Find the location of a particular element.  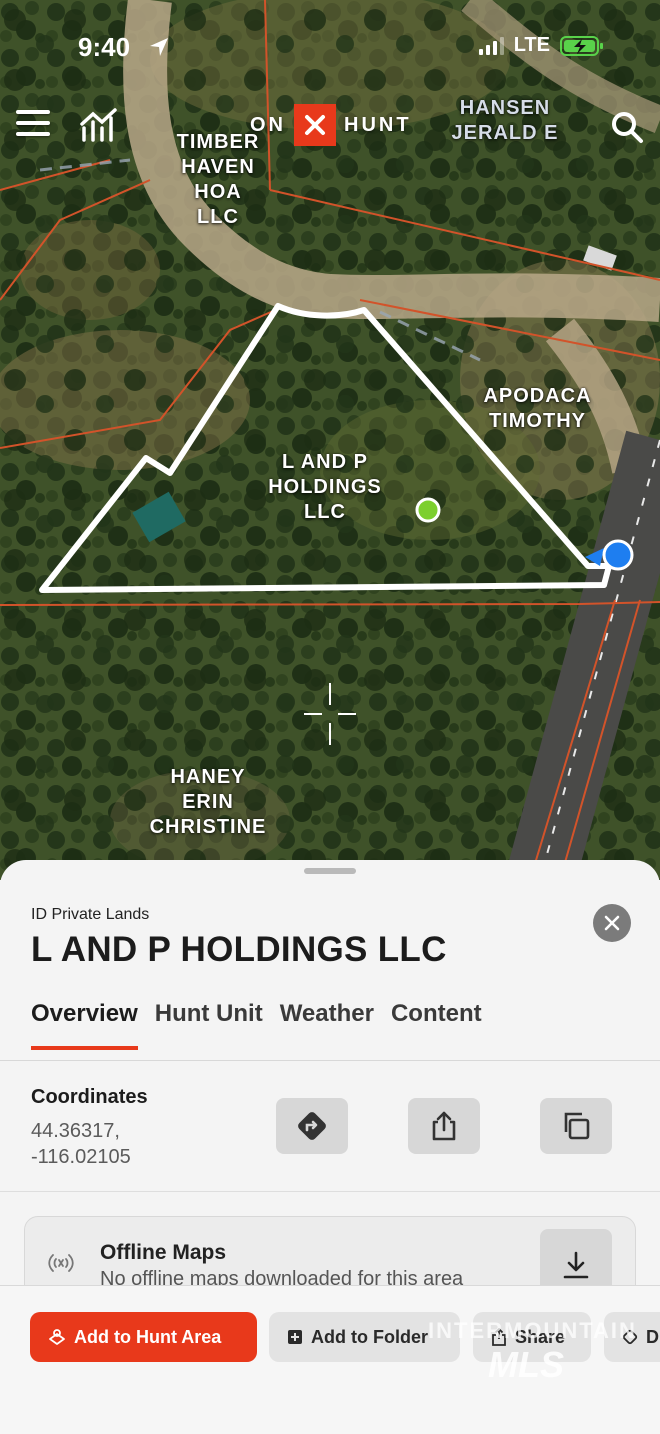

parcel-label-apodaca: APODACA TIMOTHY is located at coordinates (537, 408).